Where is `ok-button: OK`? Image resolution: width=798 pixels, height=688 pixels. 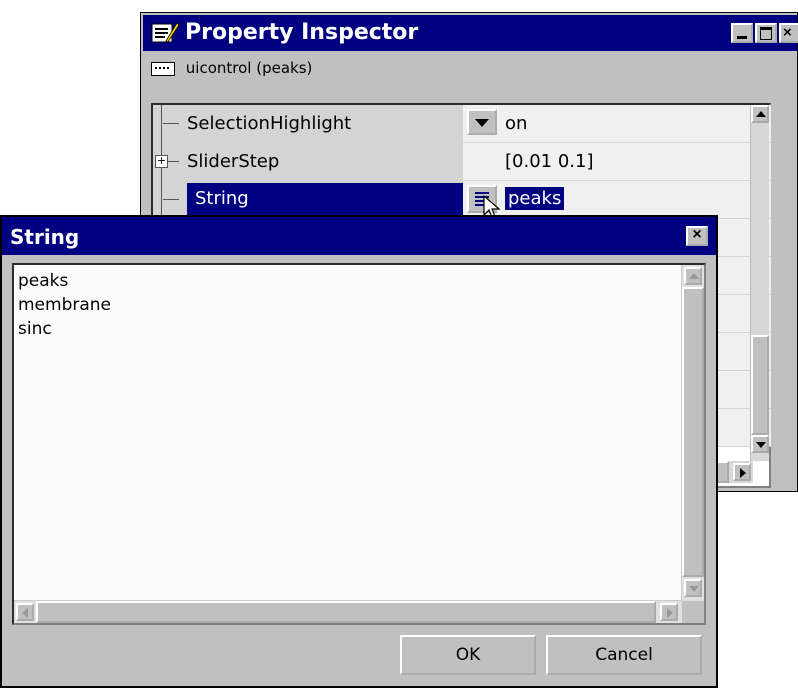
ok-button: OK is located at coordinates (468, 655).